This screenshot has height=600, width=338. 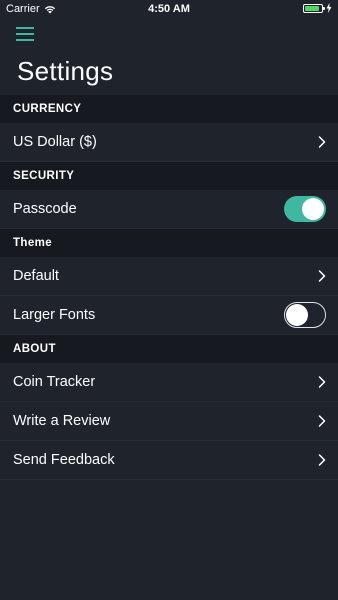 I want to click on setting-row-send-feedback: Send Feedback, so click(x=169, y=460).